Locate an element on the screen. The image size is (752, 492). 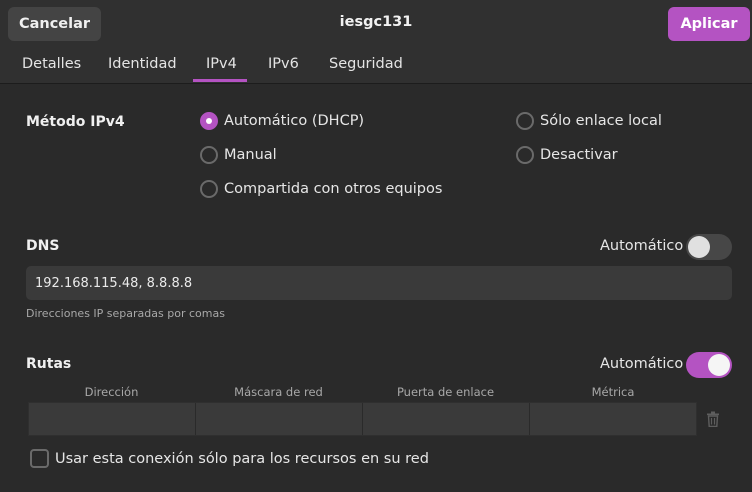
tab-bar: Detalles Identidad IPv4 IPv6 Seguridad is located at coordinates (376, 66).